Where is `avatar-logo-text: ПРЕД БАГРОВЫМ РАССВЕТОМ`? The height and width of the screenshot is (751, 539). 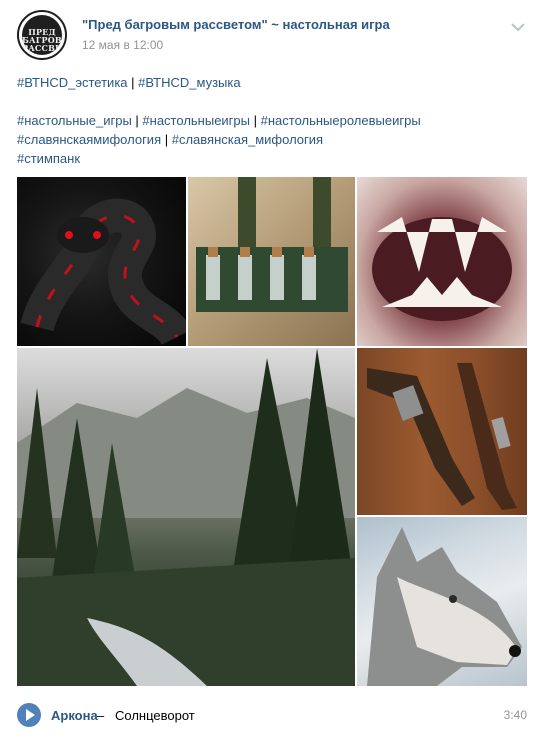
avatar-logo-text: ПРЕД БАГРОВЫМ РАССВЕТОМ is located at coordinates (44, 40).